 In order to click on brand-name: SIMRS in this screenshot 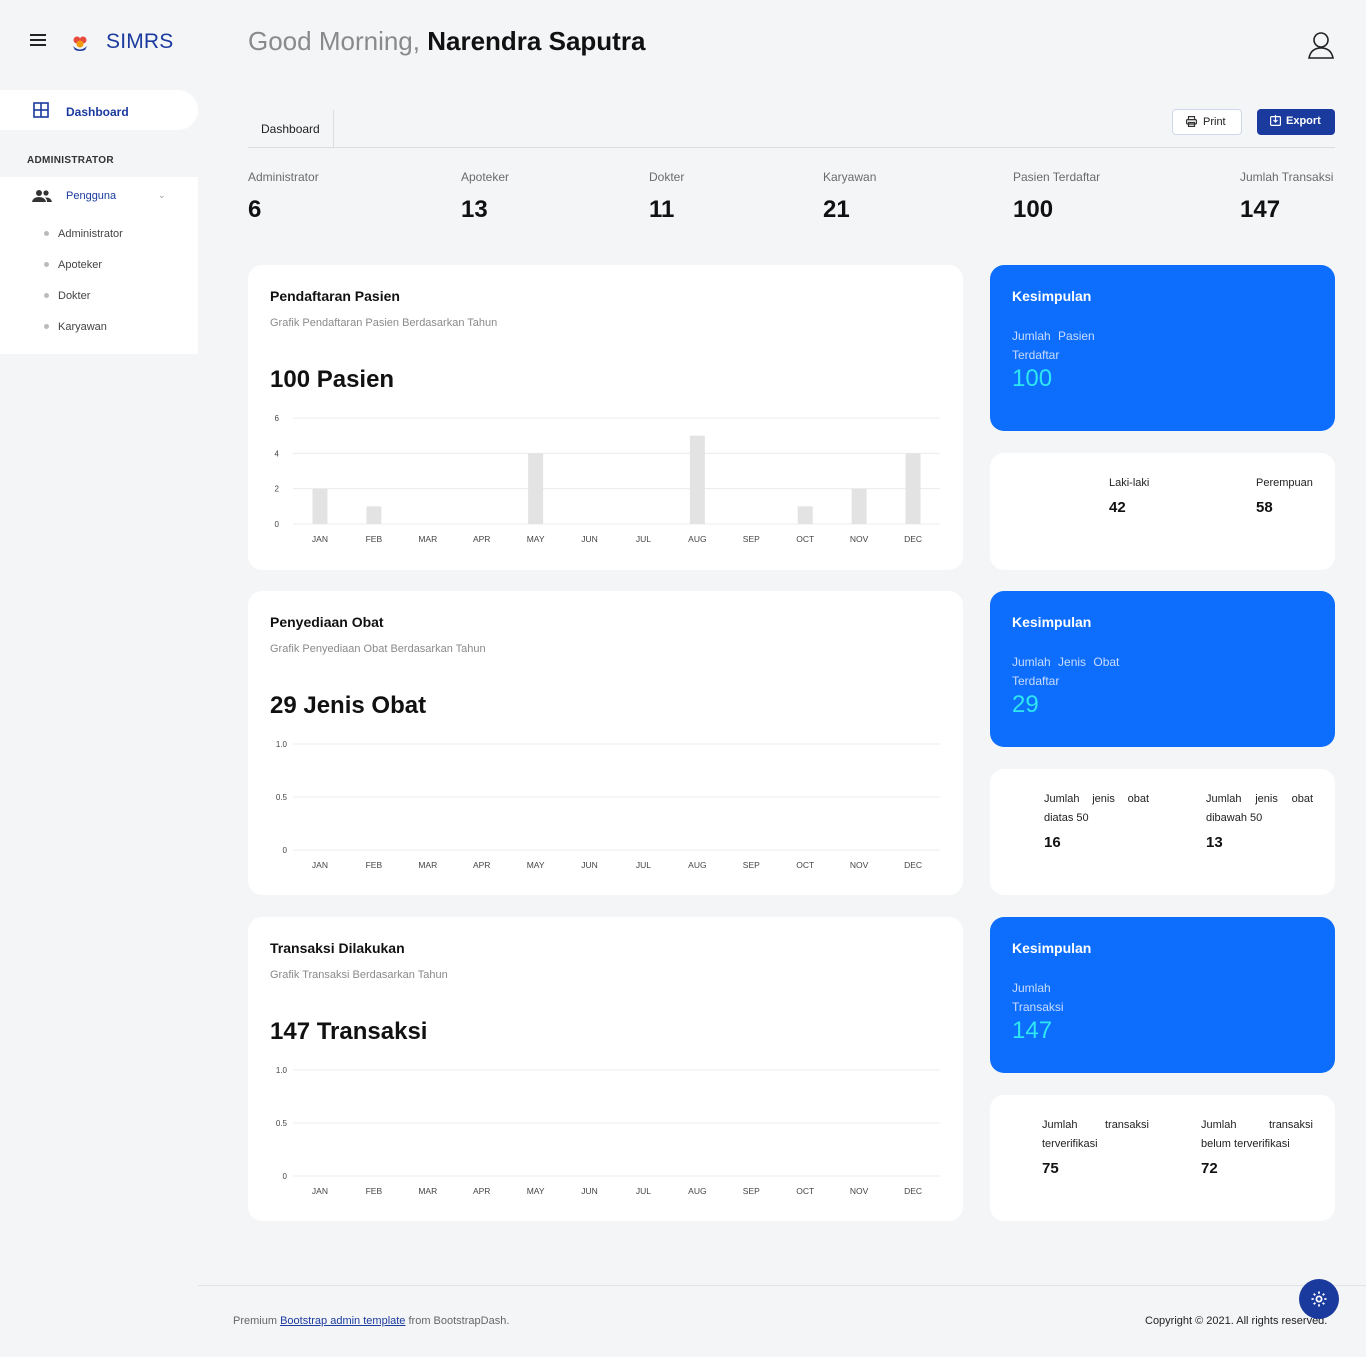, I will do `click(140, 42)`.